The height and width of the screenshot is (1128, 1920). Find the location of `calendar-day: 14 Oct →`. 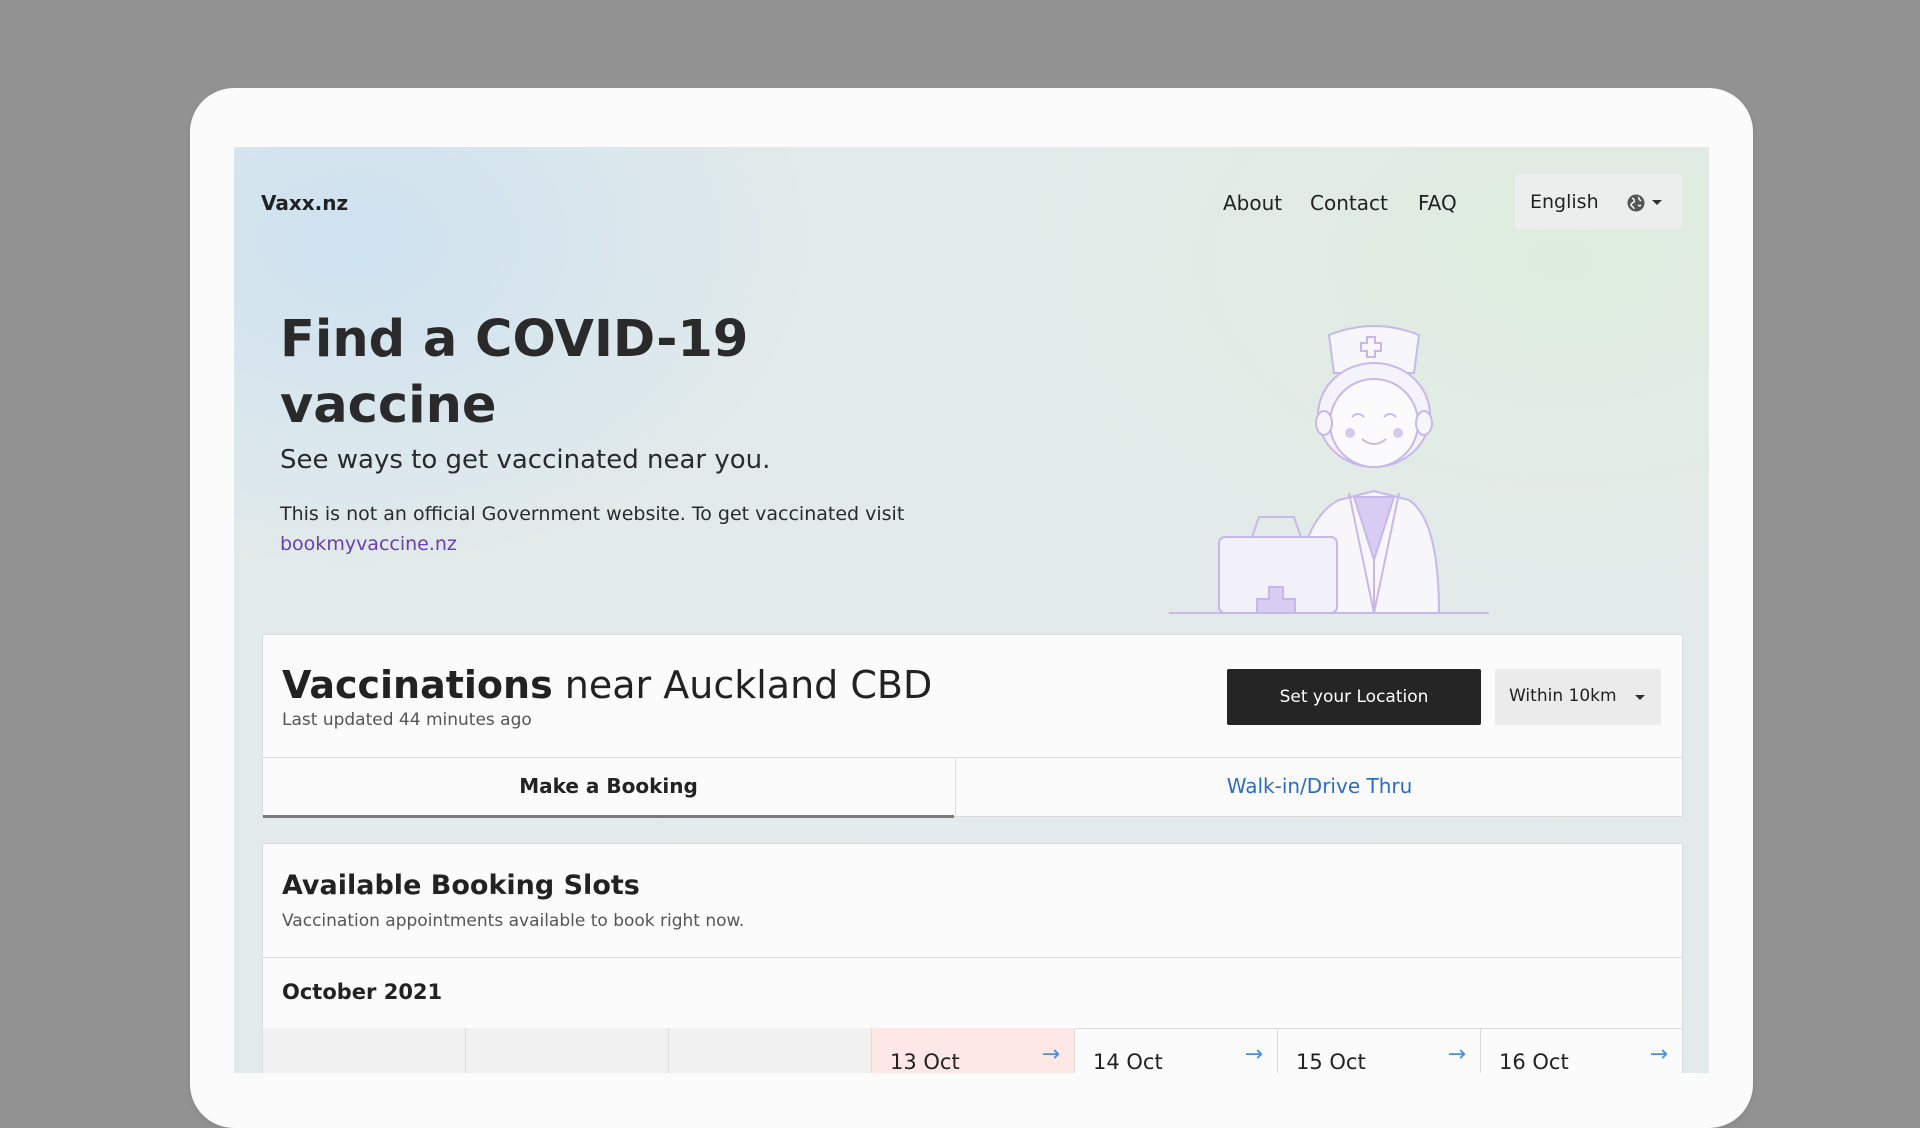

calendar-day: 14 Oct → is located at coordinates (1176, 1050).